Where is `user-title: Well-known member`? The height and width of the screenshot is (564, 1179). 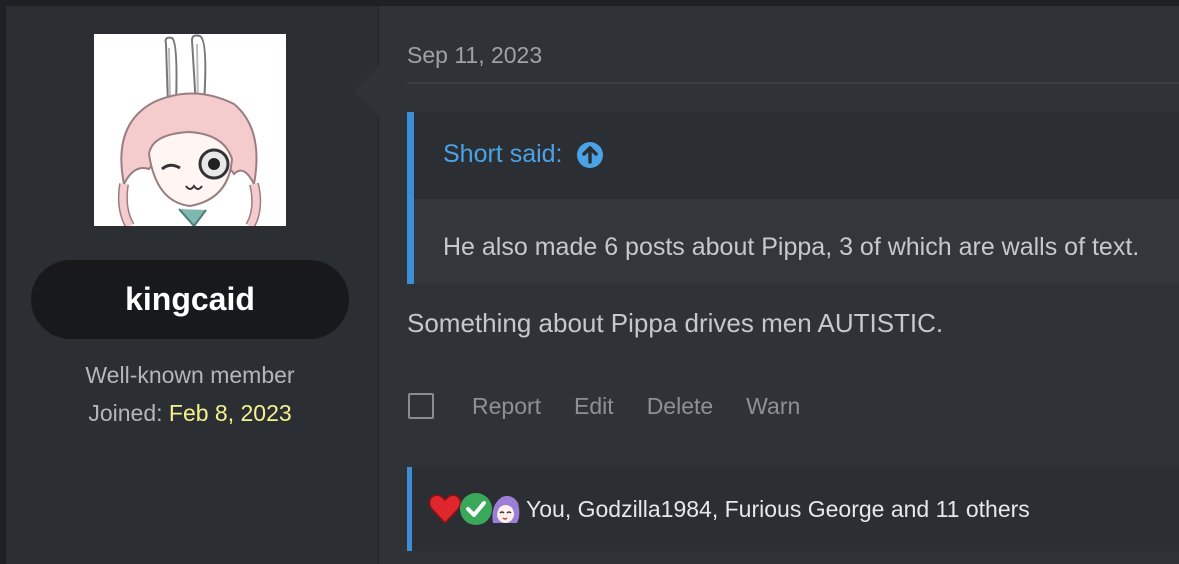 user-title: Well-known member is located at coordinates (190, 375).